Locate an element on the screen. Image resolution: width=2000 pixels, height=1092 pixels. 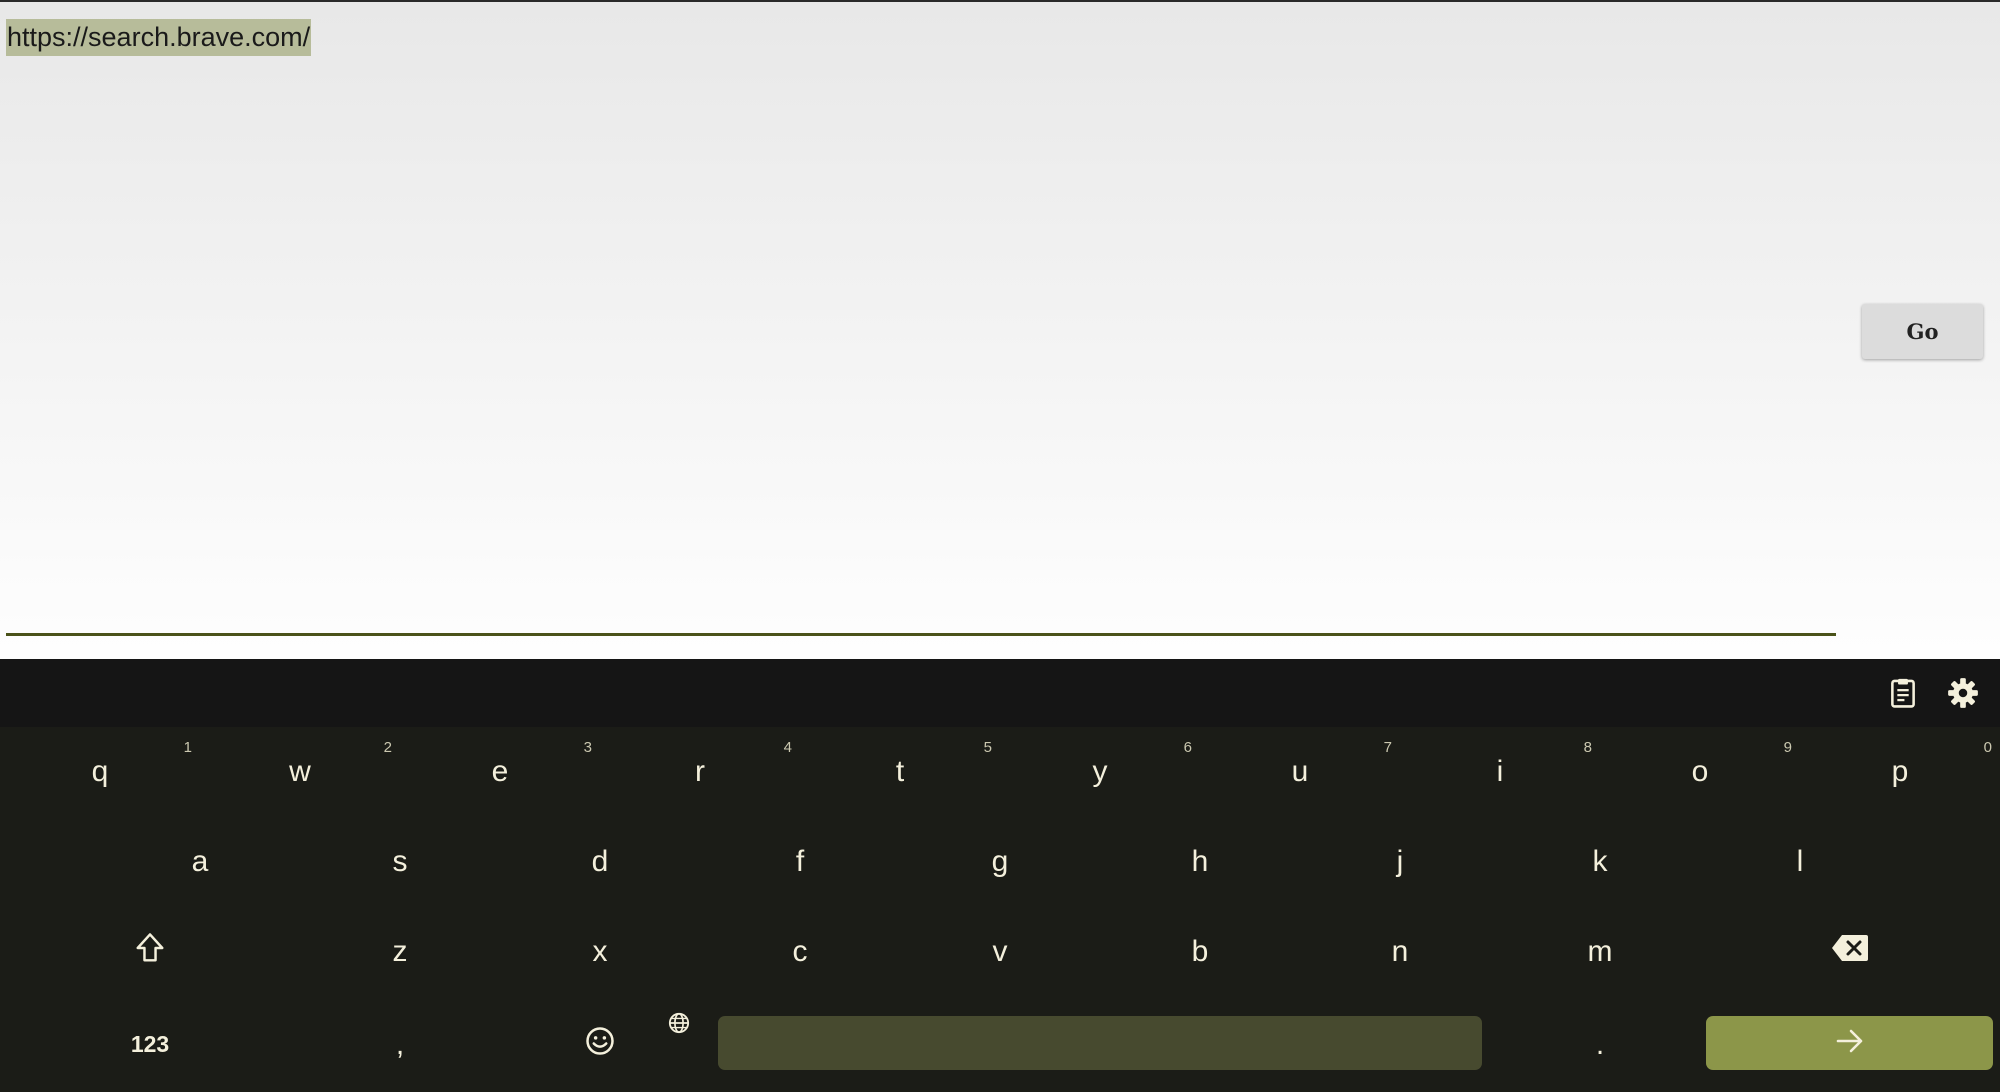
key-z: z is located at coordinates (400, 952).